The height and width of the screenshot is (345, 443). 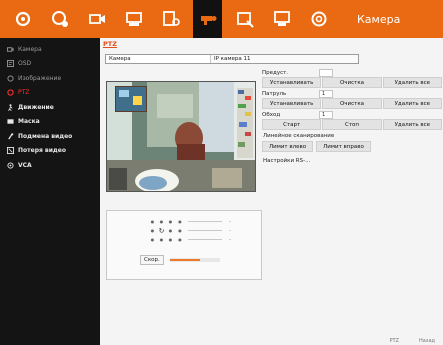 I want to click on preset-actions: Устанавливать Очистка Удалить все, so click(x=352, y=83).